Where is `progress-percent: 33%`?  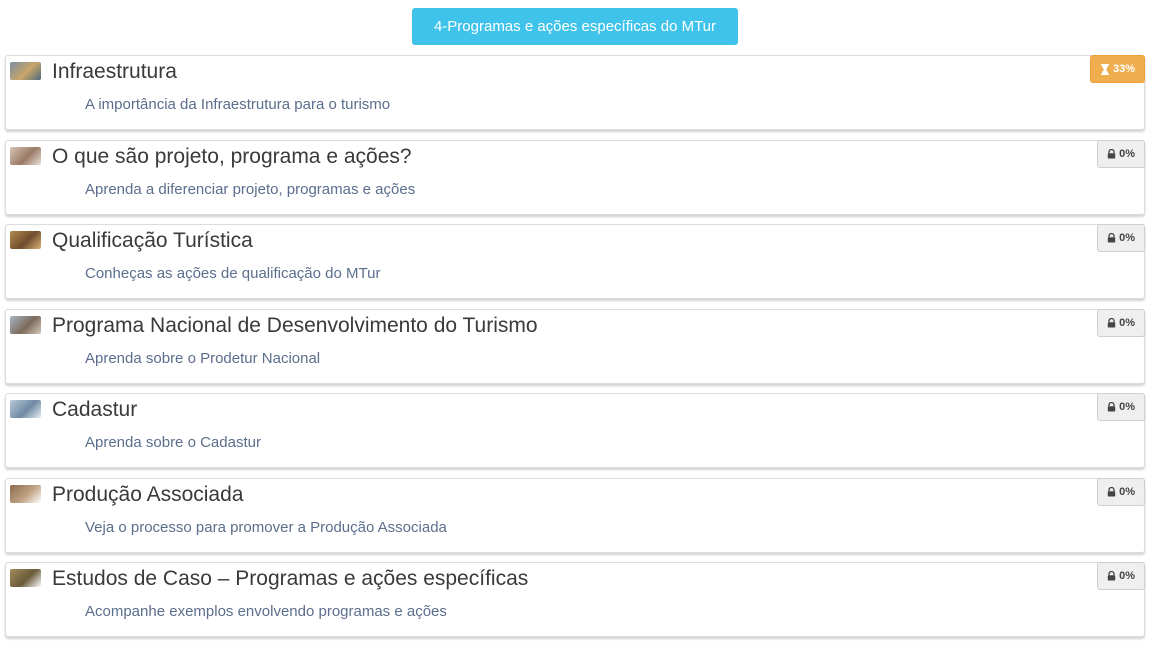
progress-percent: 33% is located at coordinates (1123, 69).